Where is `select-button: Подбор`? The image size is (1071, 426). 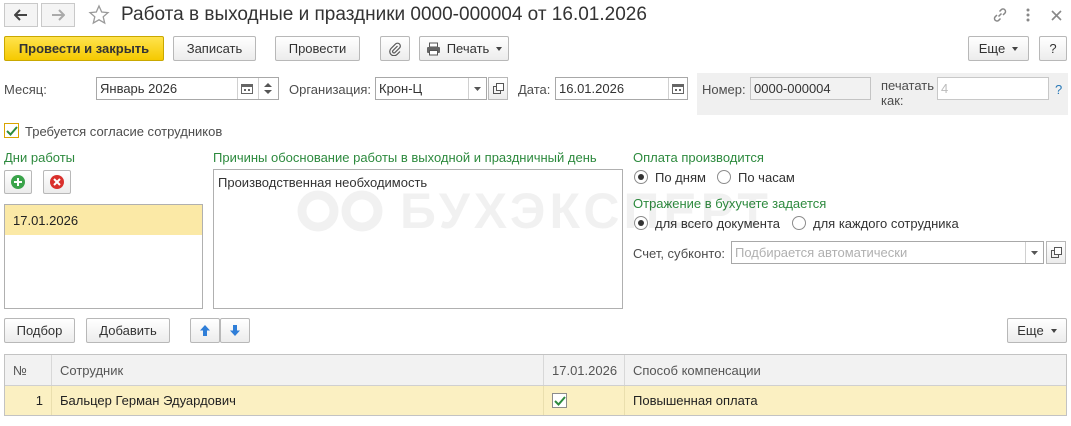 select-button: Подбор is located at coordinates (39, 330).